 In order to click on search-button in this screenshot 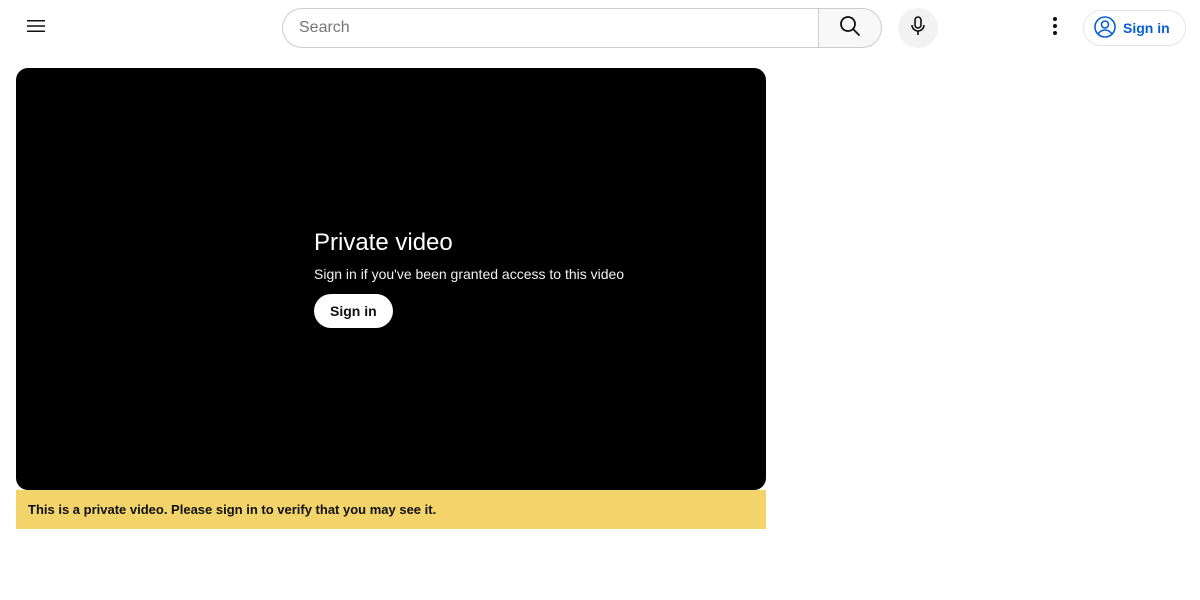, I will do `click(850, 28)`.